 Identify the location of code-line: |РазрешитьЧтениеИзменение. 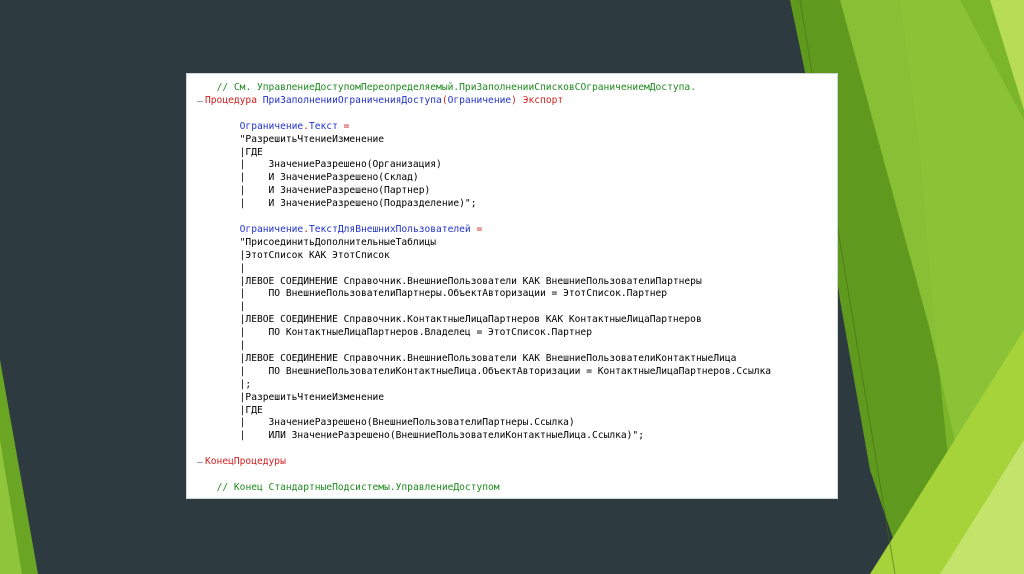
(294, 398).